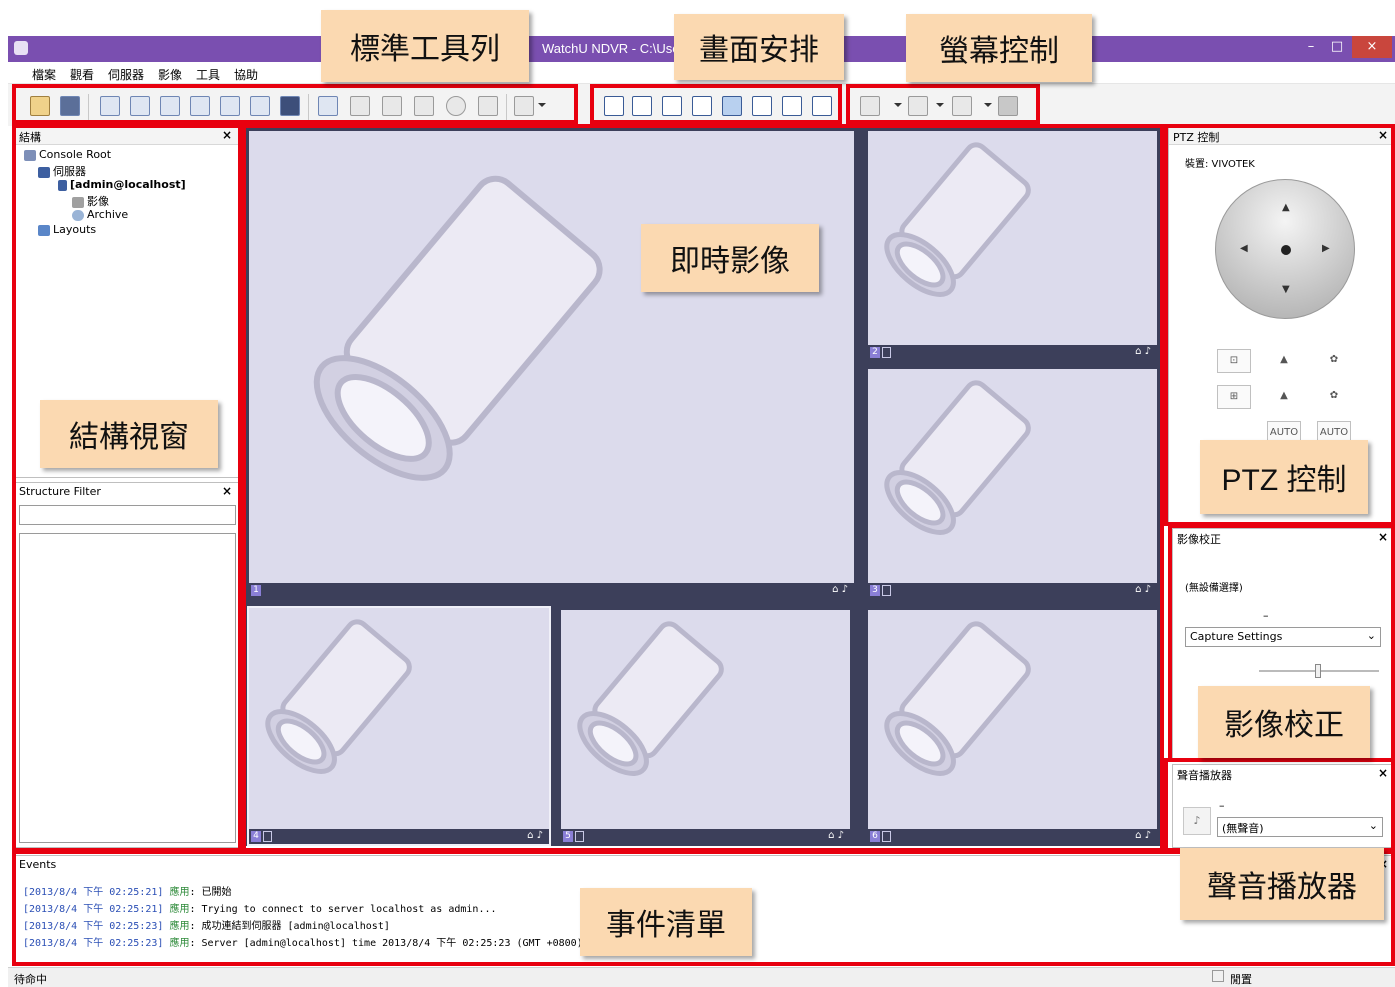  I want to click on video-cell-2: 2 ⌂ ♪, so click(1012, 245).